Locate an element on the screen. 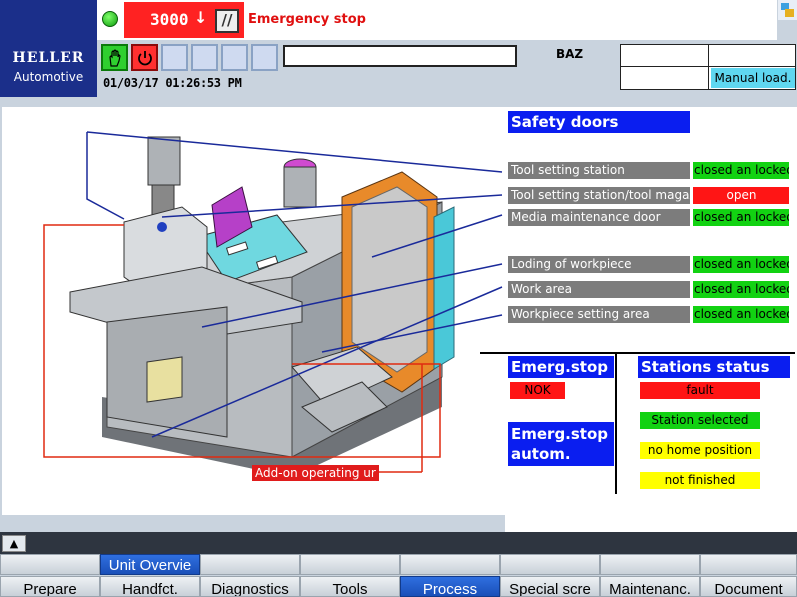 The image size is (797, 597). window-switch-icon is located at coordinates (787, 10).